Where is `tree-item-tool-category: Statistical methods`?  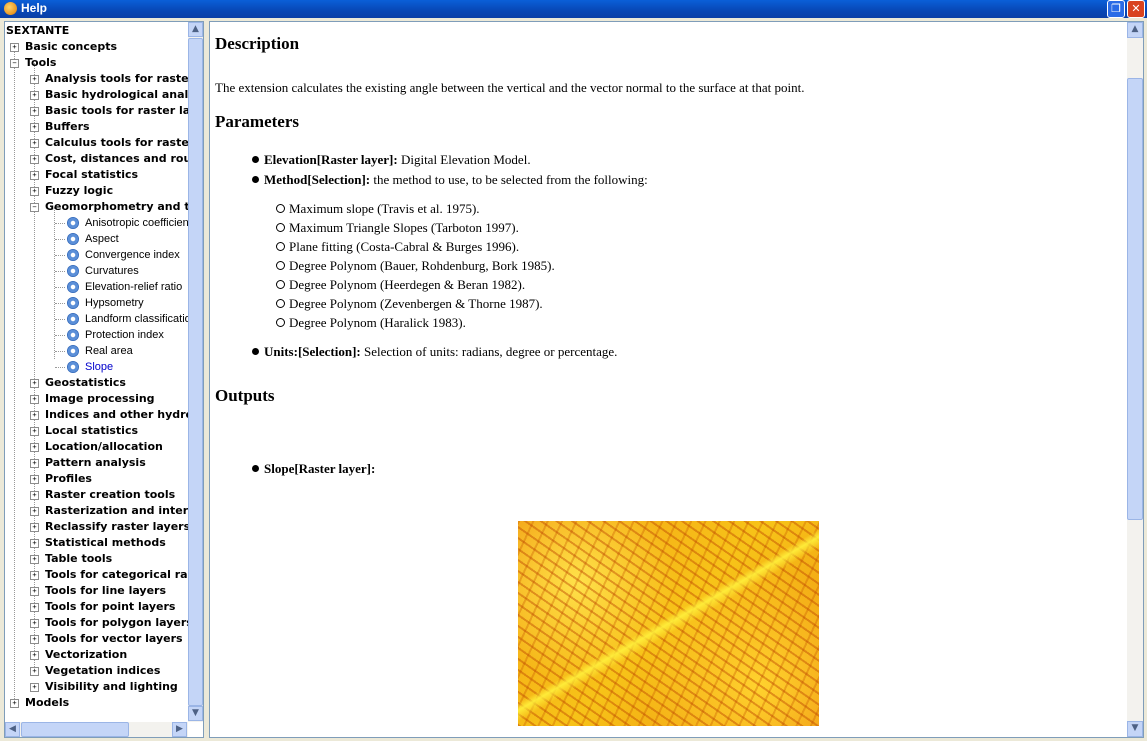 tree-item-tool-category: Statistical methods is located at coordinates (105, 543).